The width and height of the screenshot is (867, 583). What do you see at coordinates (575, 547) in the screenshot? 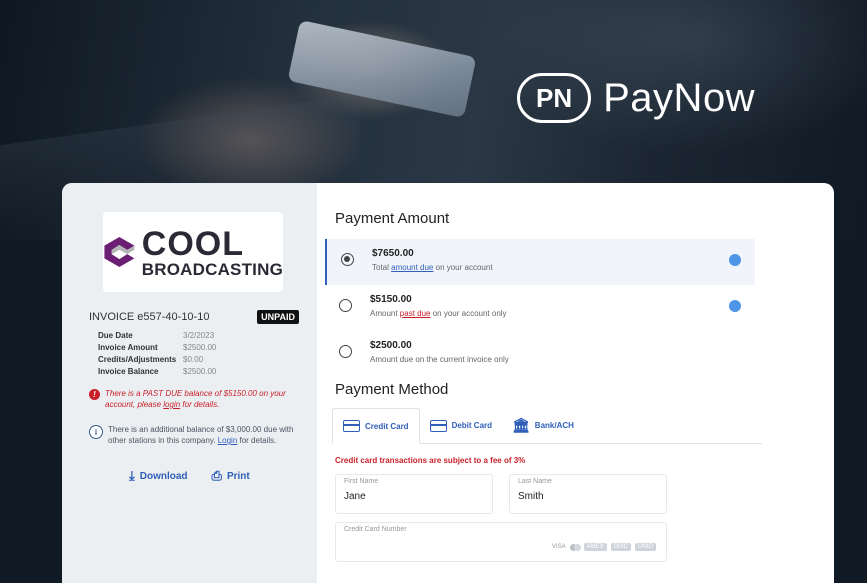
I see `mastercard-icon` at bounding box center [575, 547].